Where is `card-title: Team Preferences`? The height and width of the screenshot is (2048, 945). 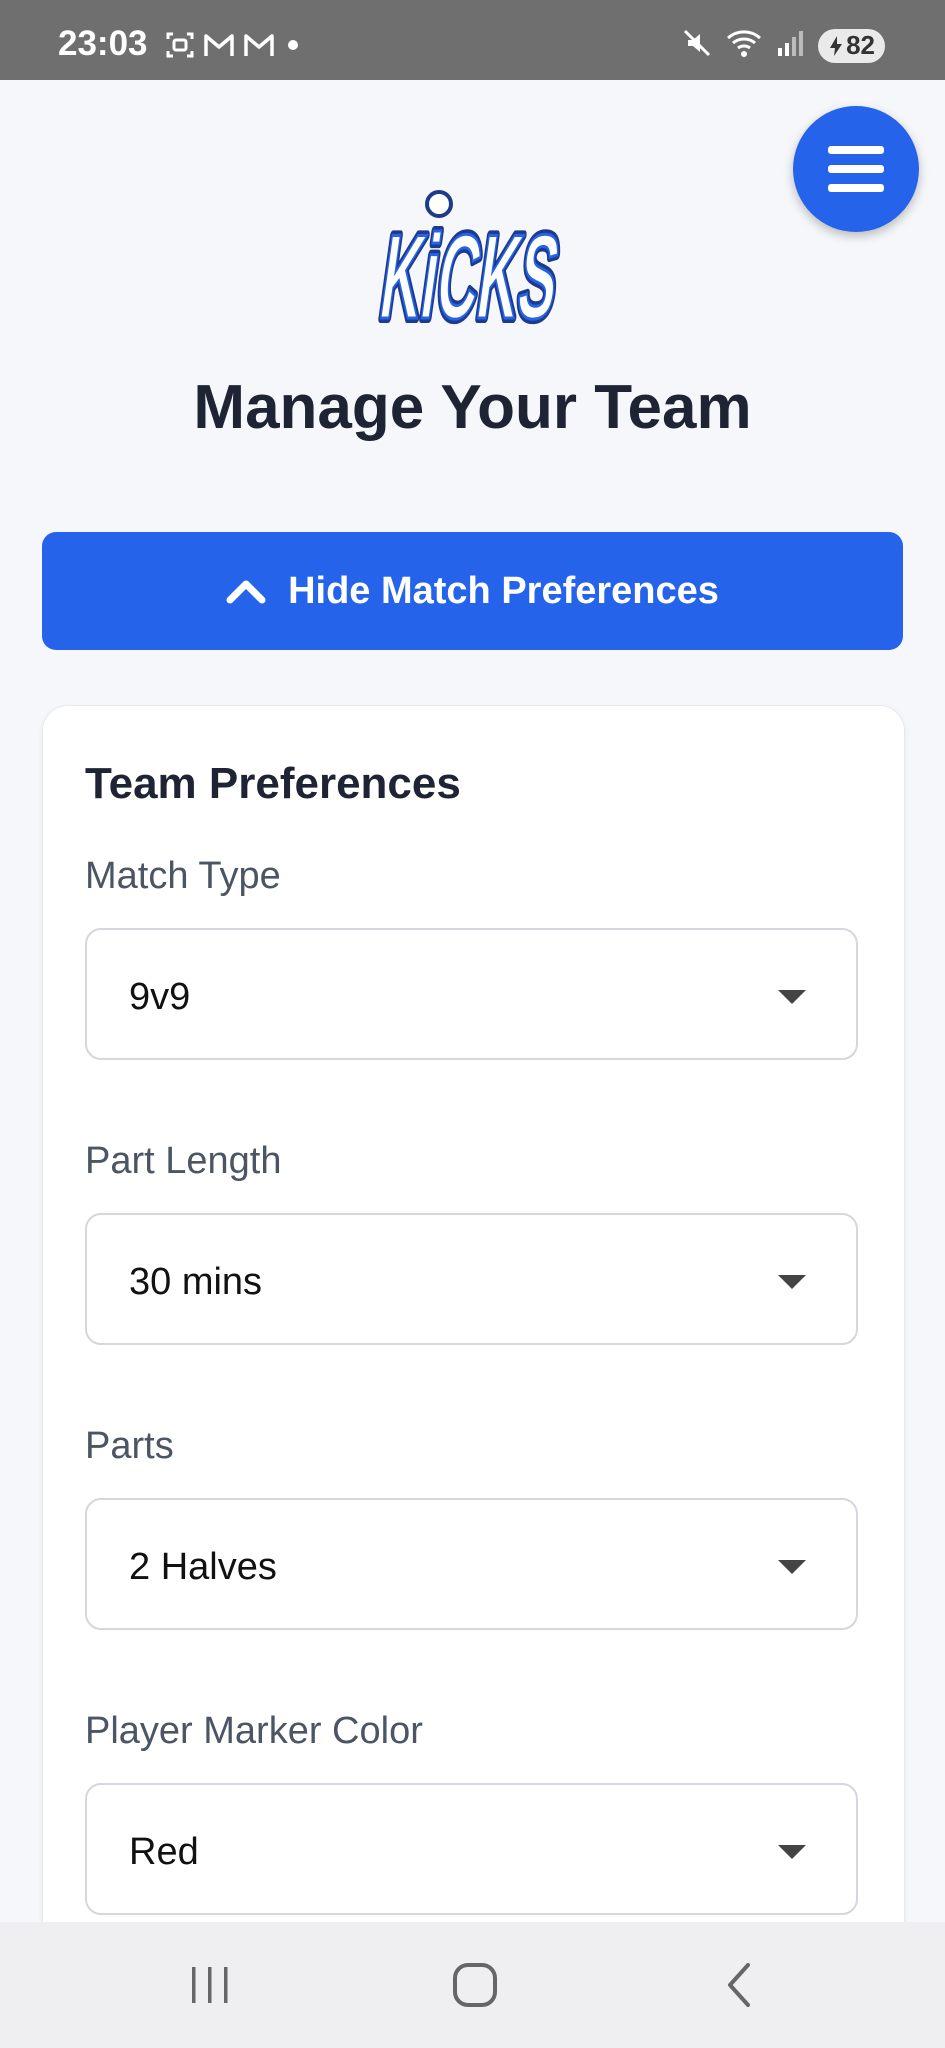 card-title: Team Preferences is located at coordinates (273, 783).